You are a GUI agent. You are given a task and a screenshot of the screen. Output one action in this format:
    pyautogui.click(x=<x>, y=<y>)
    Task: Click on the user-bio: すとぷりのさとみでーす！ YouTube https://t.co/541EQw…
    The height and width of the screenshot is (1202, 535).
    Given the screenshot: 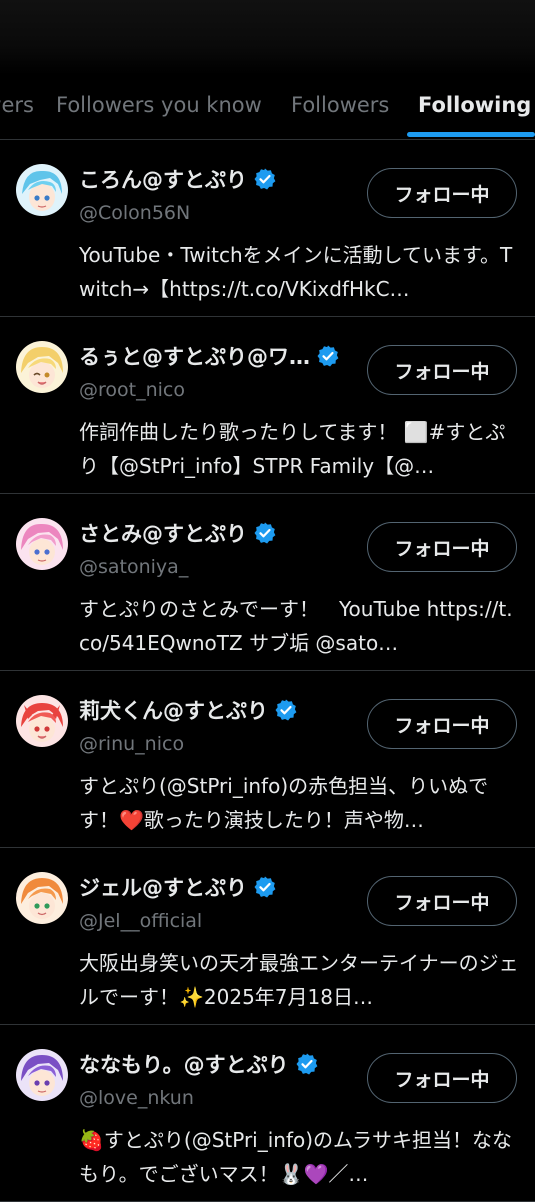 What is the action you would take?
    pyautogui.click(x=296, y=626)
    